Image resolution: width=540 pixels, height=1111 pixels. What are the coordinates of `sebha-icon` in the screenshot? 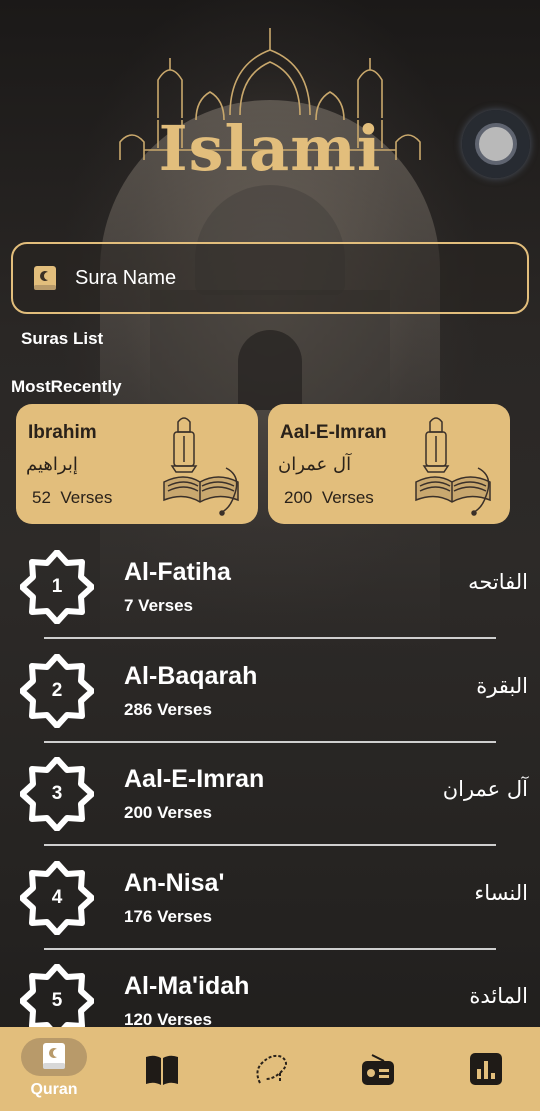 It's located at (271, 1069).